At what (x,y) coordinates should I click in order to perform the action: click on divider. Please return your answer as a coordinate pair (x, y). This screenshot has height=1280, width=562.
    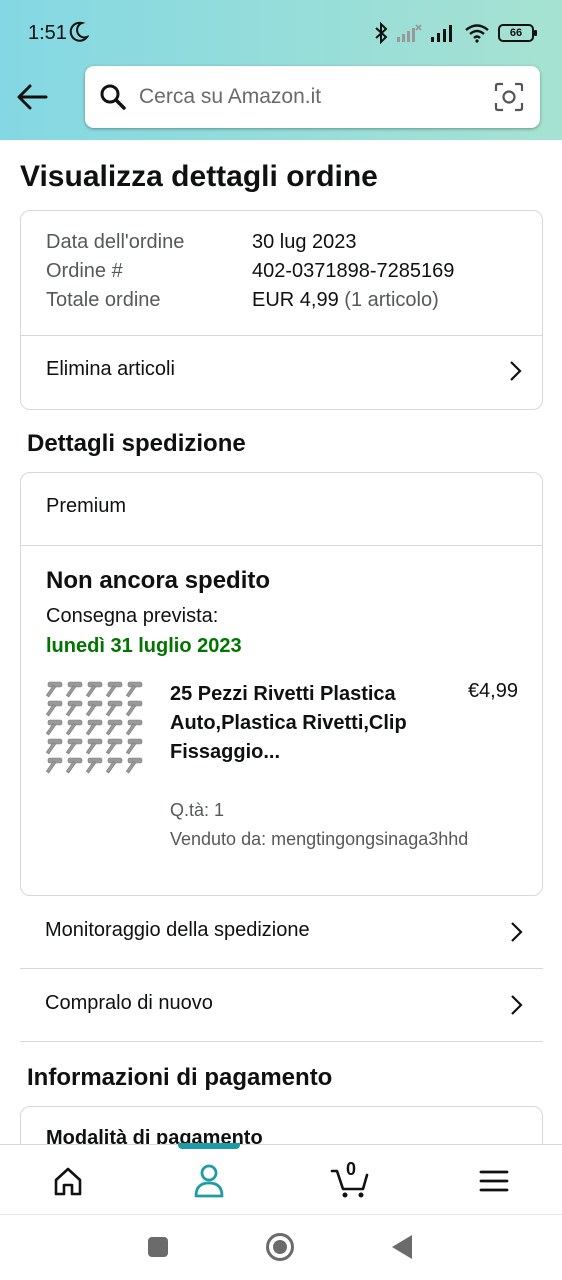
    Looking at the image, I should click on (281, 545).